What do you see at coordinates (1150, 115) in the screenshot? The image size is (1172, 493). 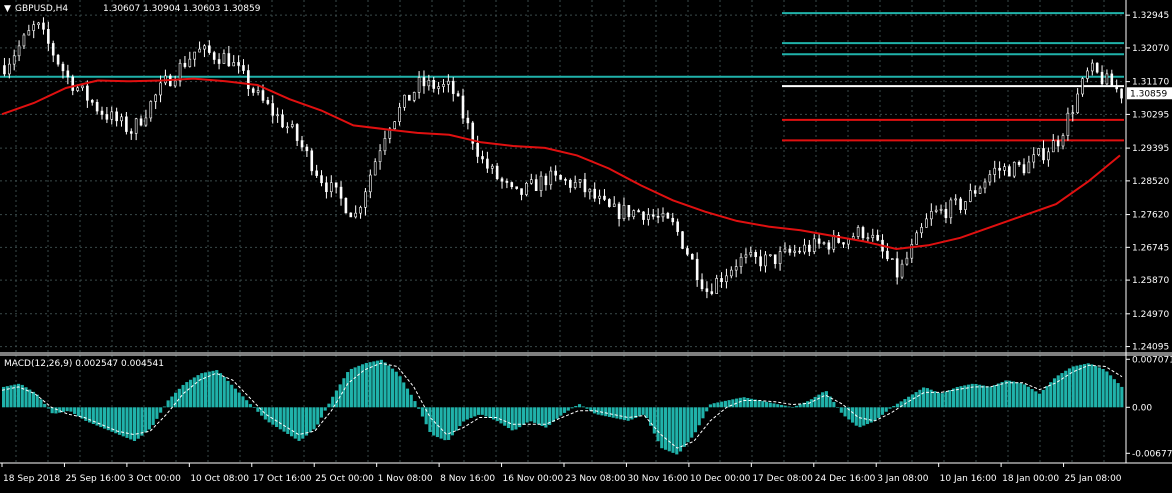 I see `y-tick-label: 1.30295` at bounding box center [1150, 115].